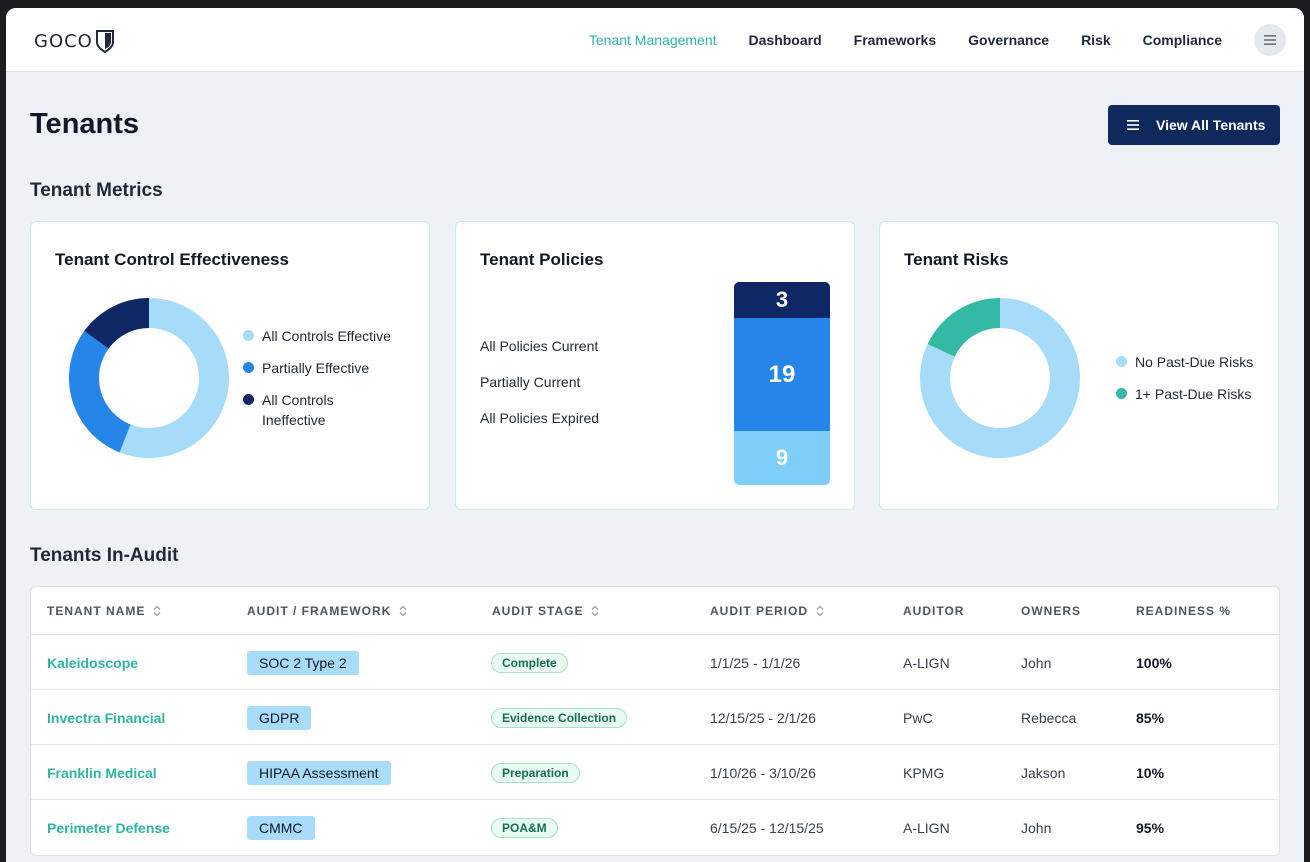 The width and height of the screenshot is (1310, 862). Describe the element at coordinates (172, 259) in the screenshot. I see `card-title: Tenant Control Effectiveness` at that location.